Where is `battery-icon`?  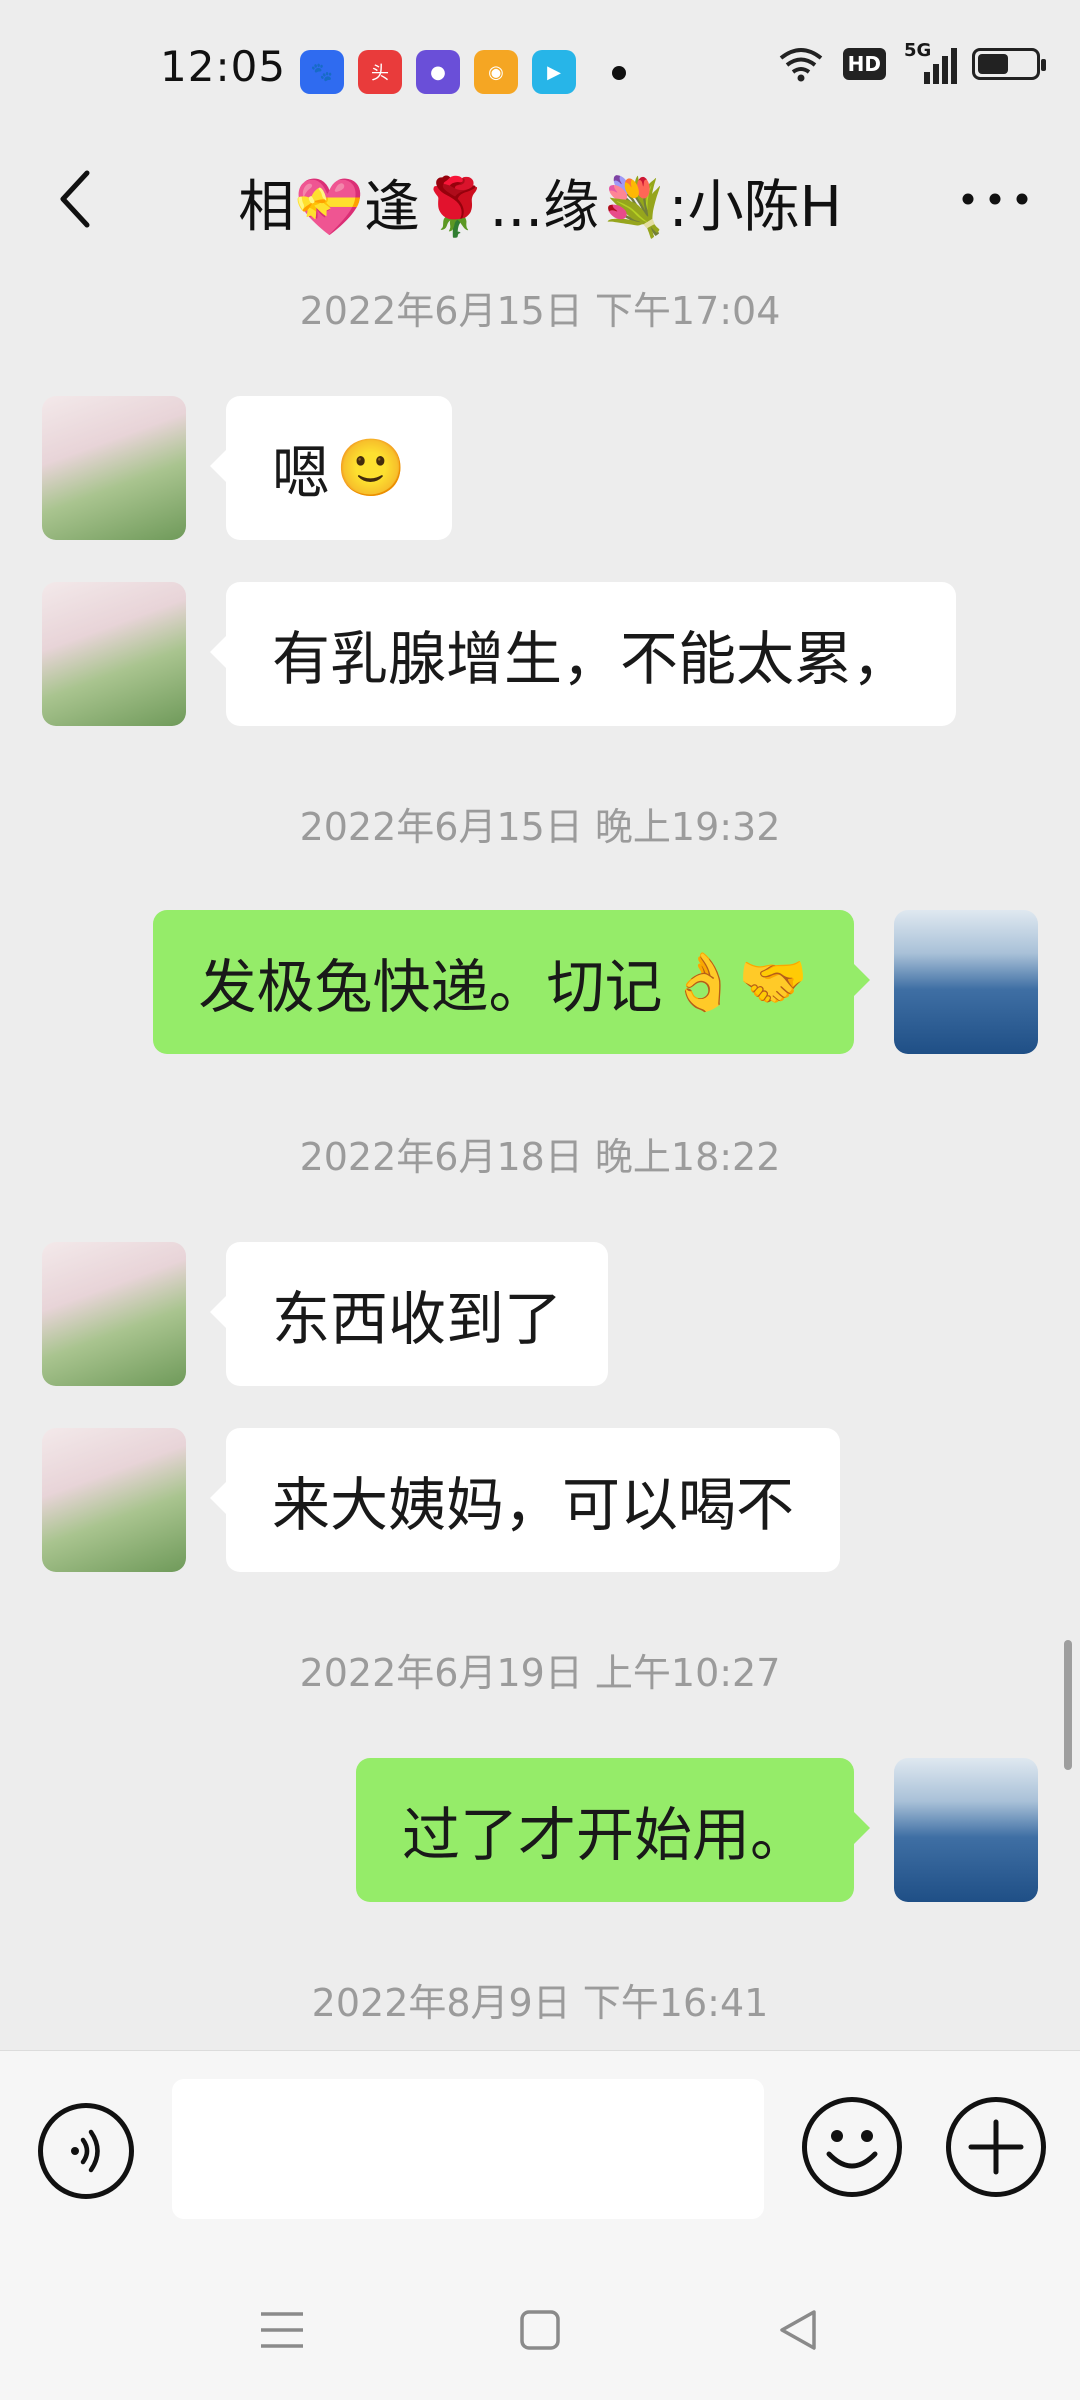 battery-icon is located at coordinates (1009, 64).